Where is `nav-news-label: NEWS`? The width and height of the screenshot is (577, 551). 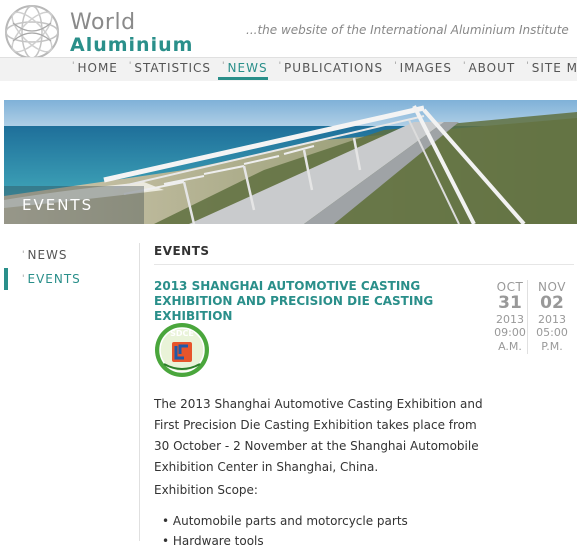 nav-news-label: NEWS is located at coordinates (247, 68).